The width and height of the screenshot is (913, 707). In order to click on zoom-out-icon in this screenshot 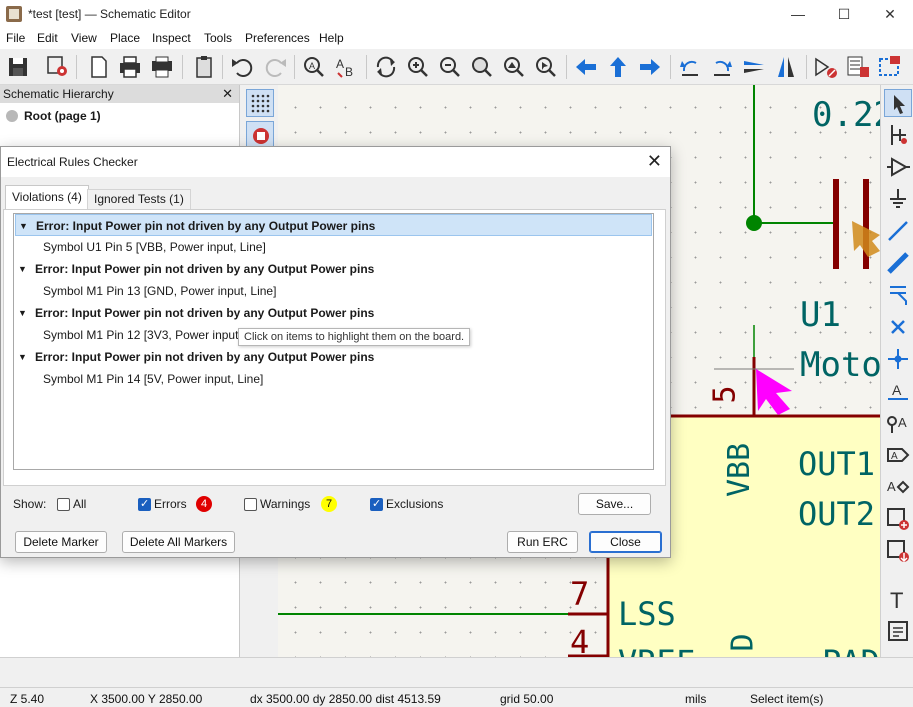, I will do `click(450, 67)`.